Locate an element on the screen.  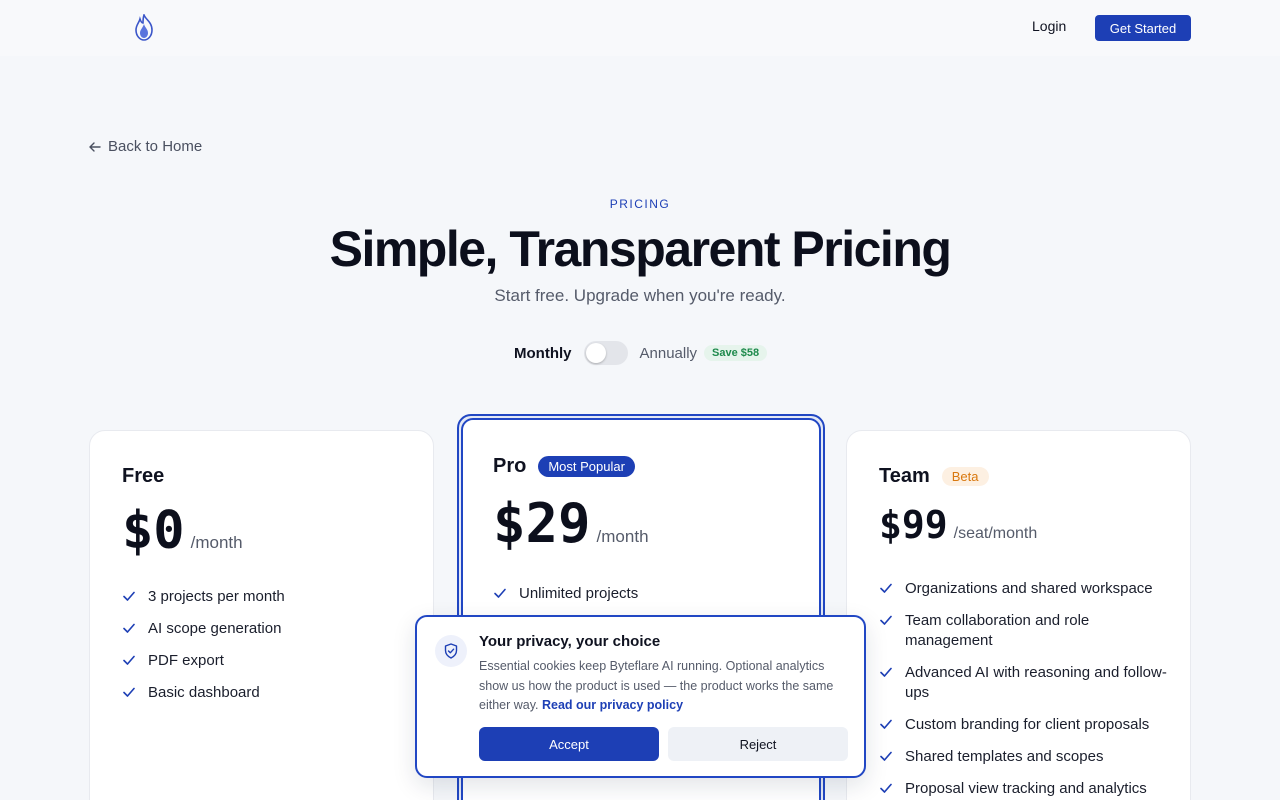
billing-toggle-row: Monthly Annually Save $58 is located at coordinates (641, 353).